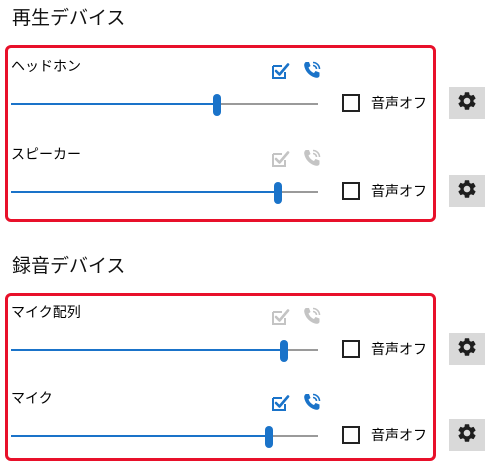 The image size is (500, 466). What do you see at coordinates (69, 18) in the screenshot?
I see `playback-devices-title: 再生デバイス` at bounding box center [69, 18].